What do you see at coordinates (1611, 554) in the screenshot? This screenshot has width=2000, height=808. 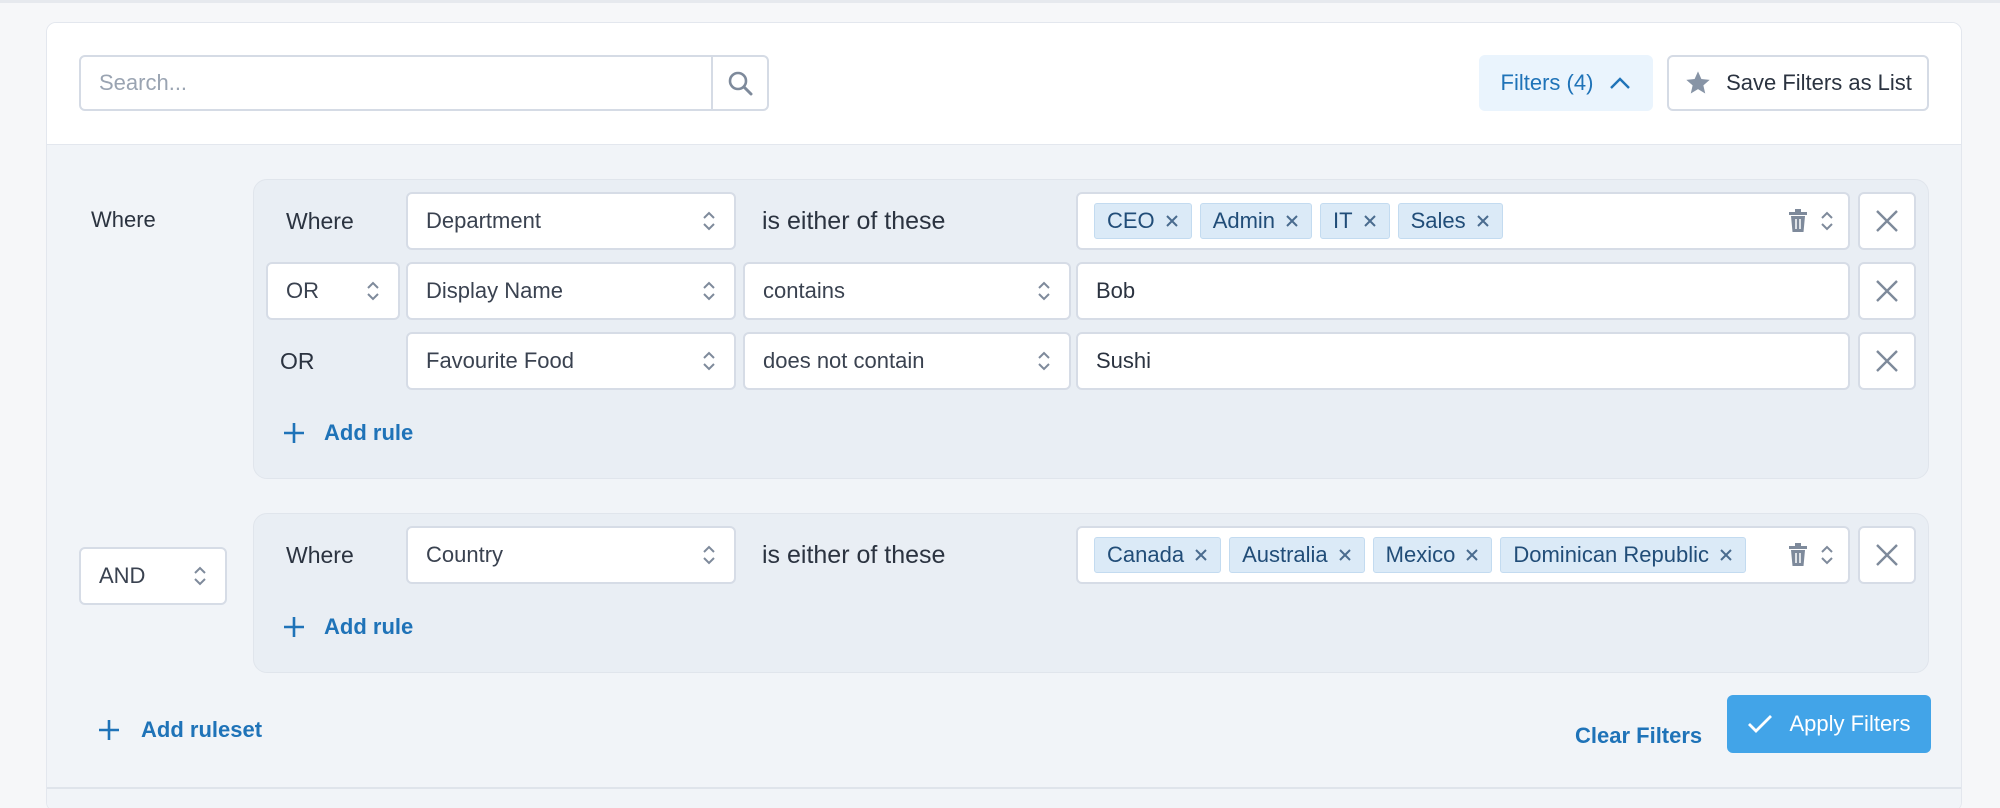 I see `tag-label: Dominican Republic` at bounding box center [1611, 554].